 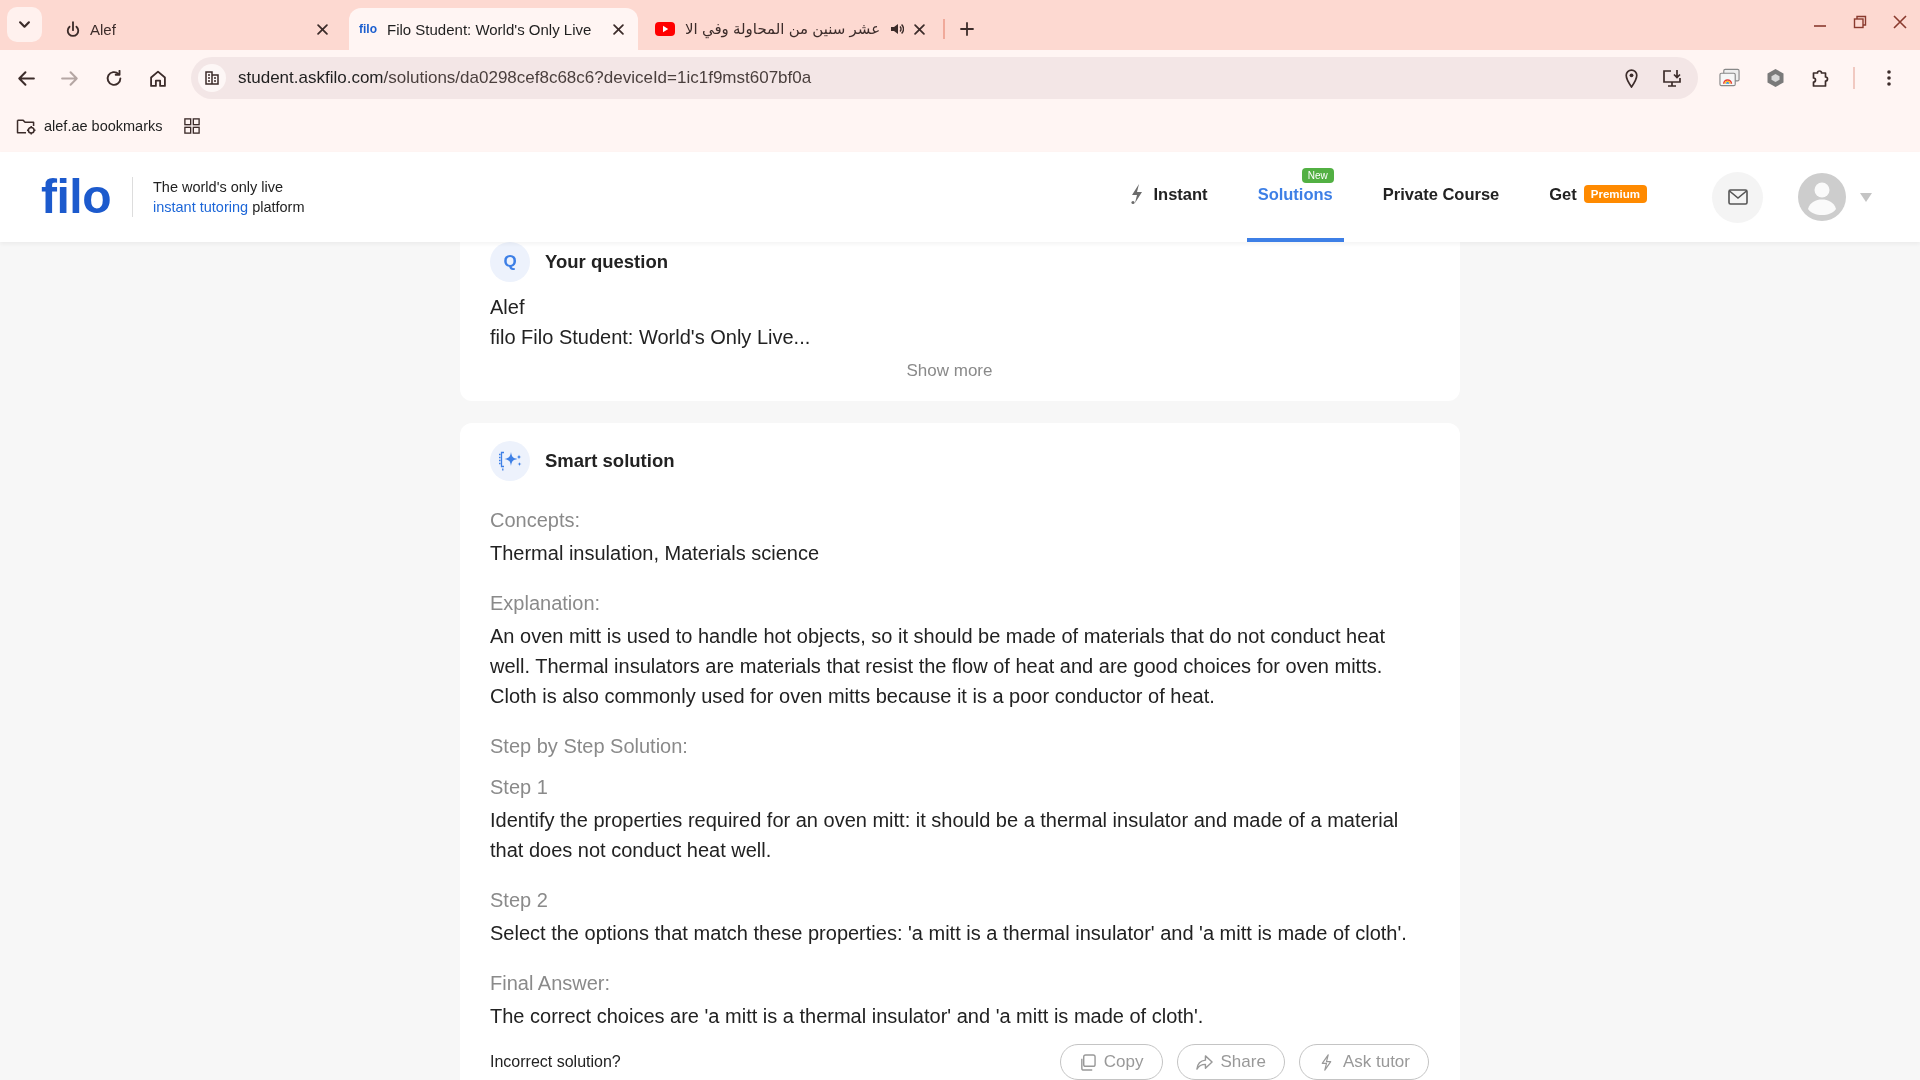 What do you see at coordinates (1615, 194) in the screenshot?
I see `premium-badge: Premium` at bounding box center [1615, 194].